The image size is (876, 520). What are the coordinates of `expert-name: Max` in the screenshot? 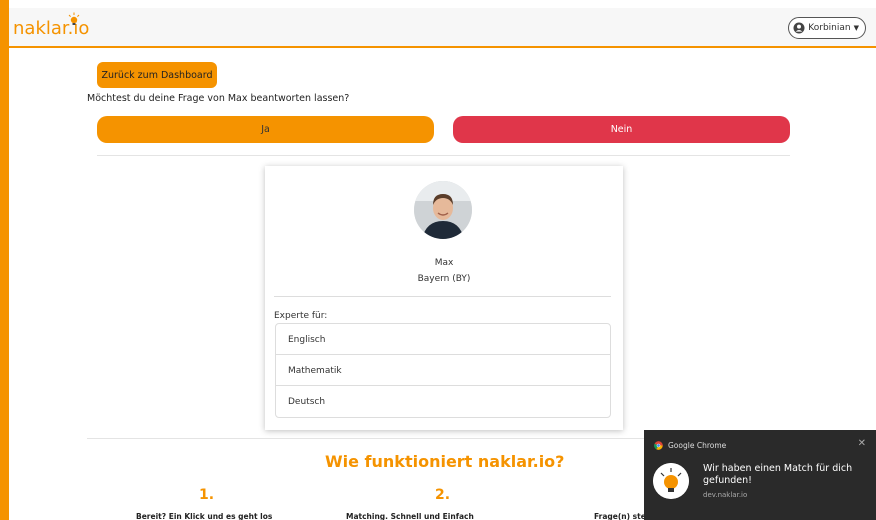 It's located at (444, 263).